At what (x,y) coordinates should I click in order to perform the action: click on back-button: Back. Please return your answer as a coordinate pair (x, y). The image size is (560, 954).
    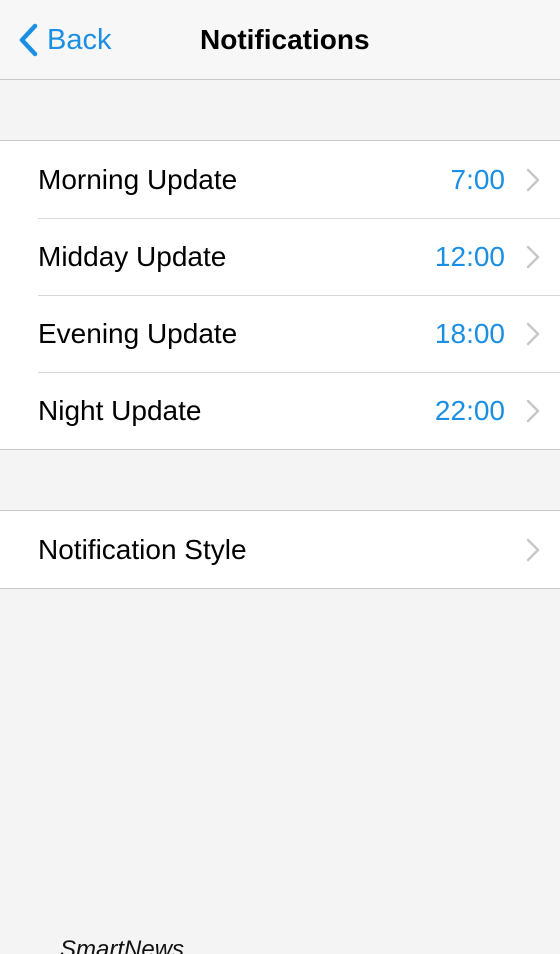
    Looking at the image, I should click on (64, 40).